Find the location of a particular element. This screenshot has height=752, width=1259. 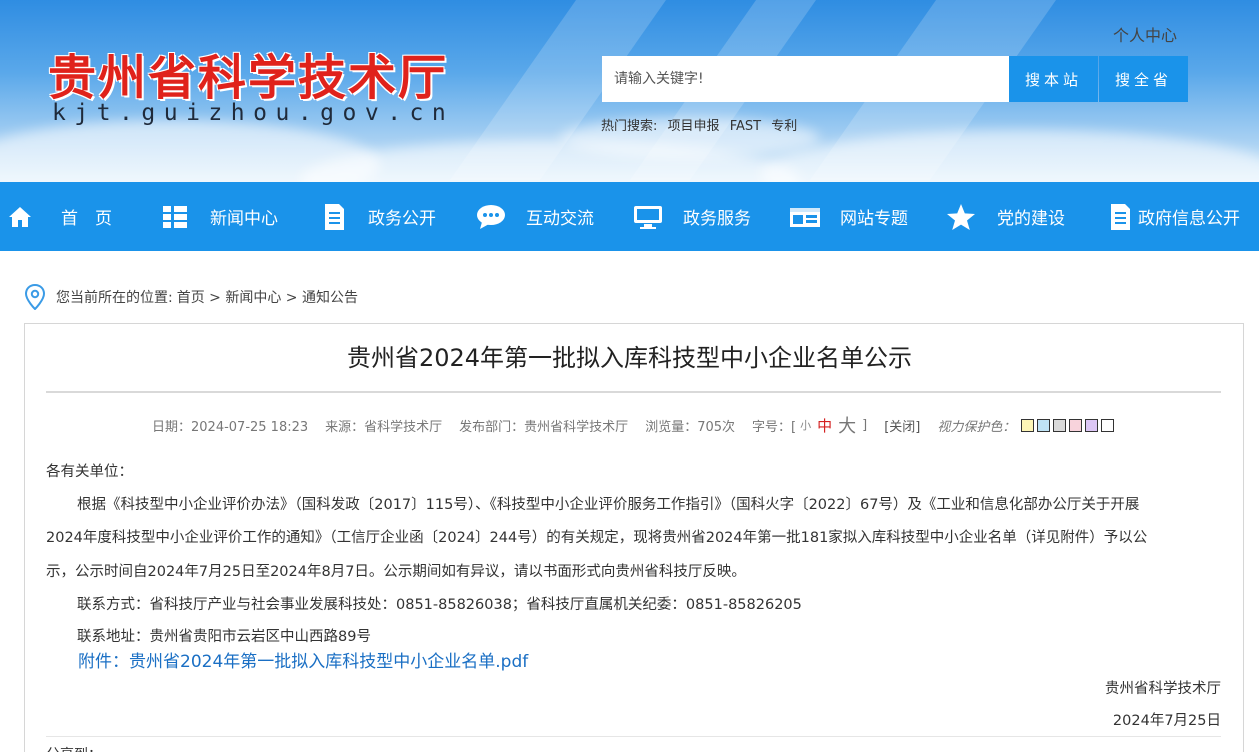

nav-item-label: 互动交流 is located at coordinates (560, 219).